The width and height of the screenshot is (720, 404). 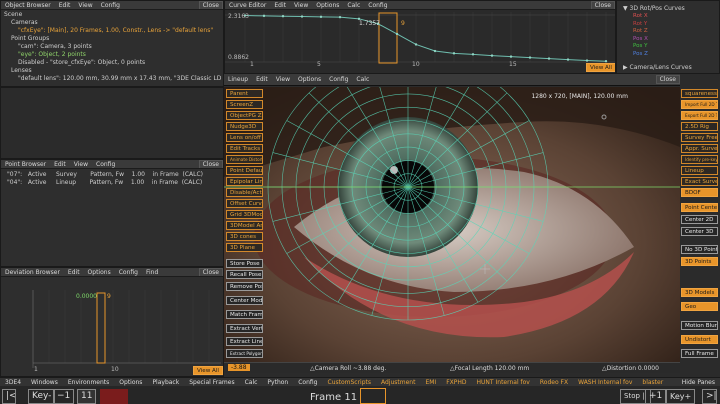 What do you see at coordinates (244, 353) in the screenshot?
I see `tool-button-extract-polygon: Extract Polygon` at bounding box center [244, 353].